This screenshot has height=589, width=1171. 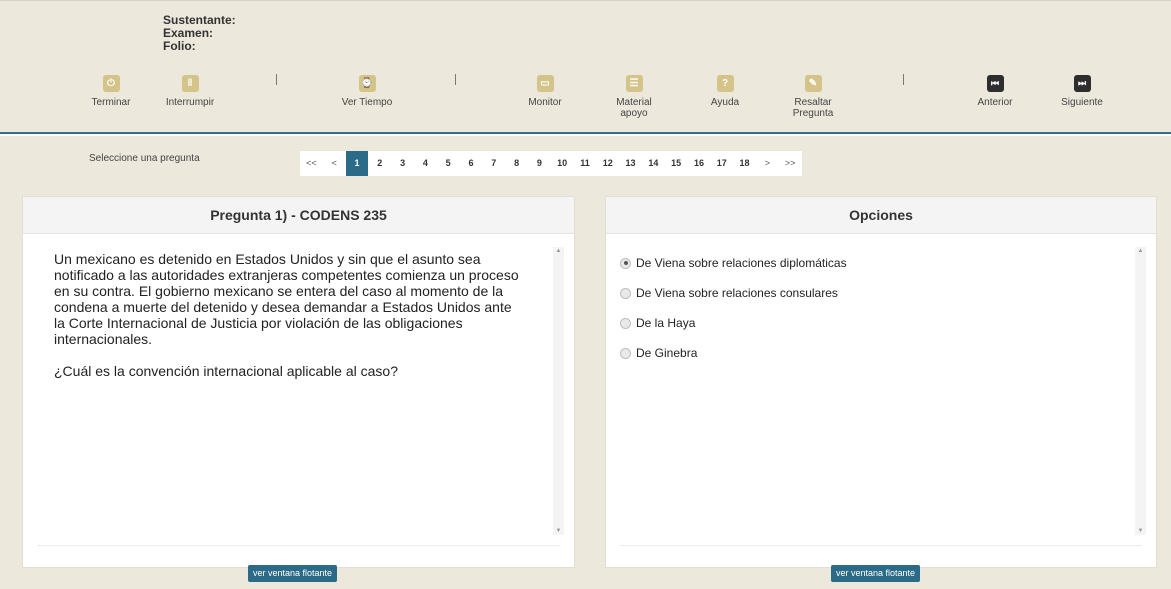 I want to click on question-title: Pregunta 1) - CODENS 235, so click(x=298, y=215).